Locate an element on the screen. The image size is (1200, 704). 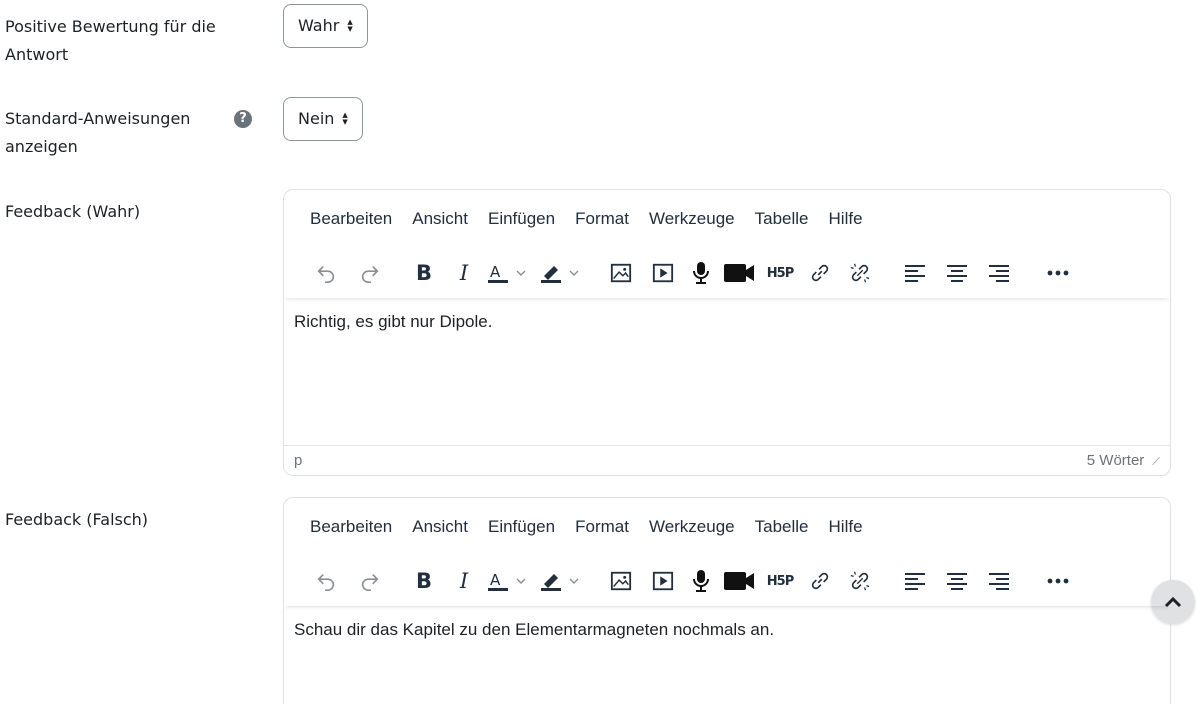
feedback-false-label: Feedback (Falsch) is located at coordinates (77, 519).